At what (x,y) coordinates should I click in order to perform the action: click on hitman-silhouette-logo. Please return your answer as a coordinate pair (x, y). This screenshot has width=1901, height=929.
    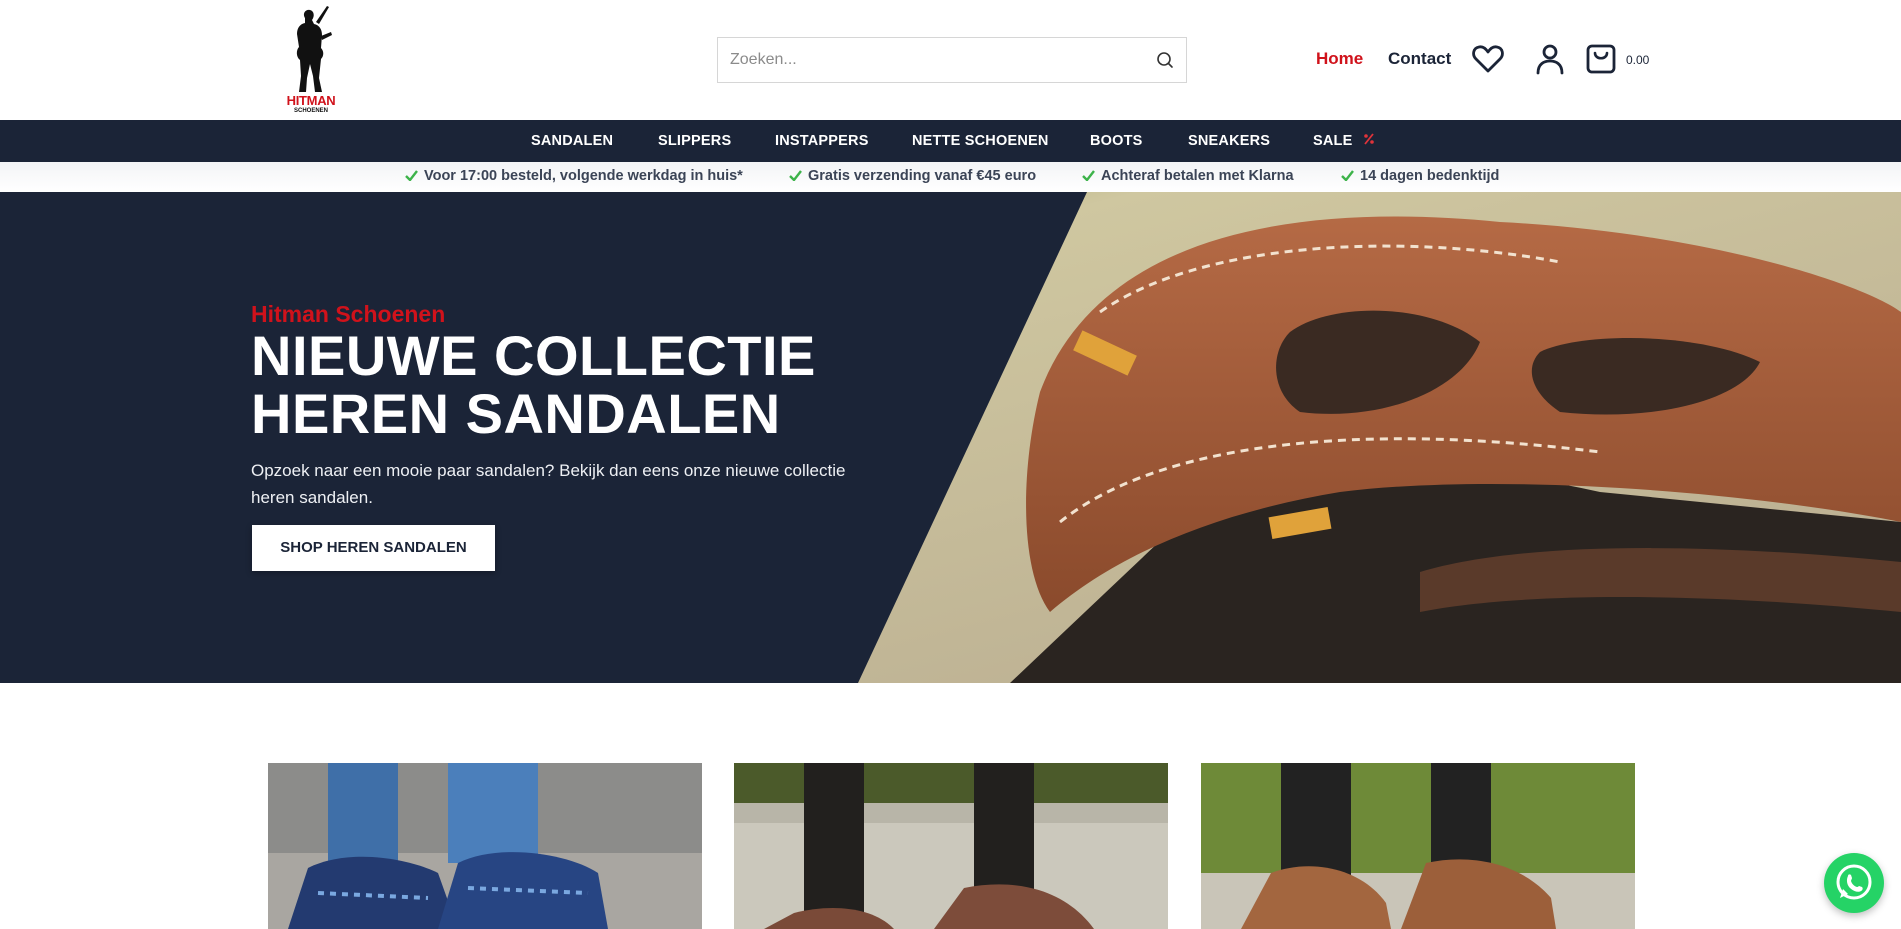
    Looking at the image, I should click on (314, 49).